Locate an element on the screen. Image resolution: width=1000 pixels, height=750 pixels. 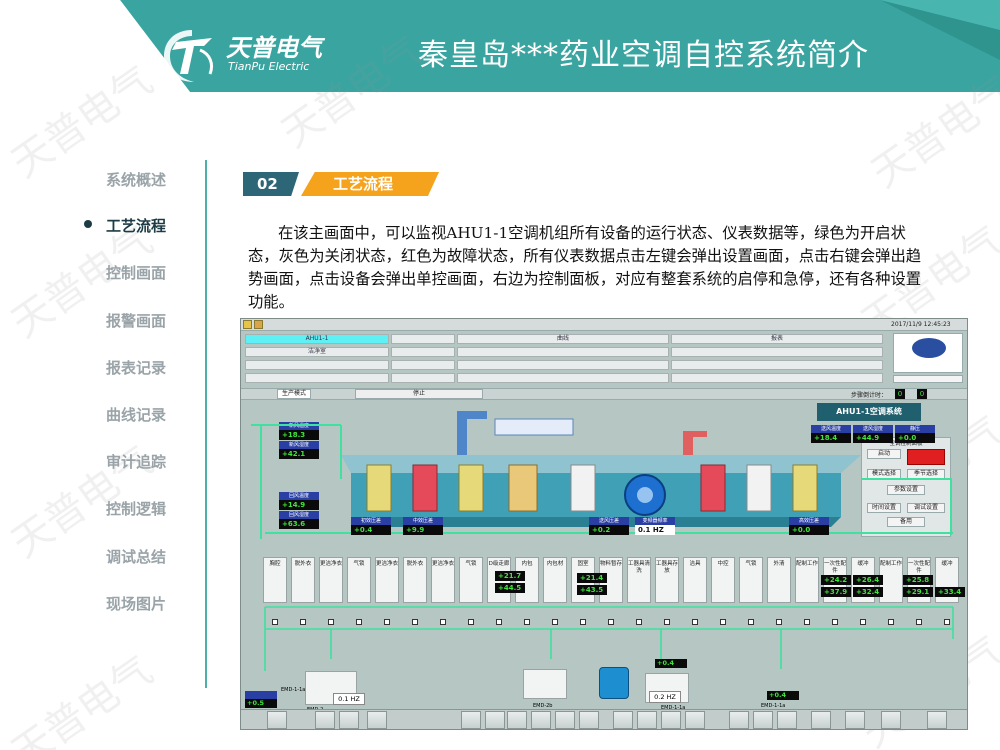
edit-icon is located at coordinates (739, 720).